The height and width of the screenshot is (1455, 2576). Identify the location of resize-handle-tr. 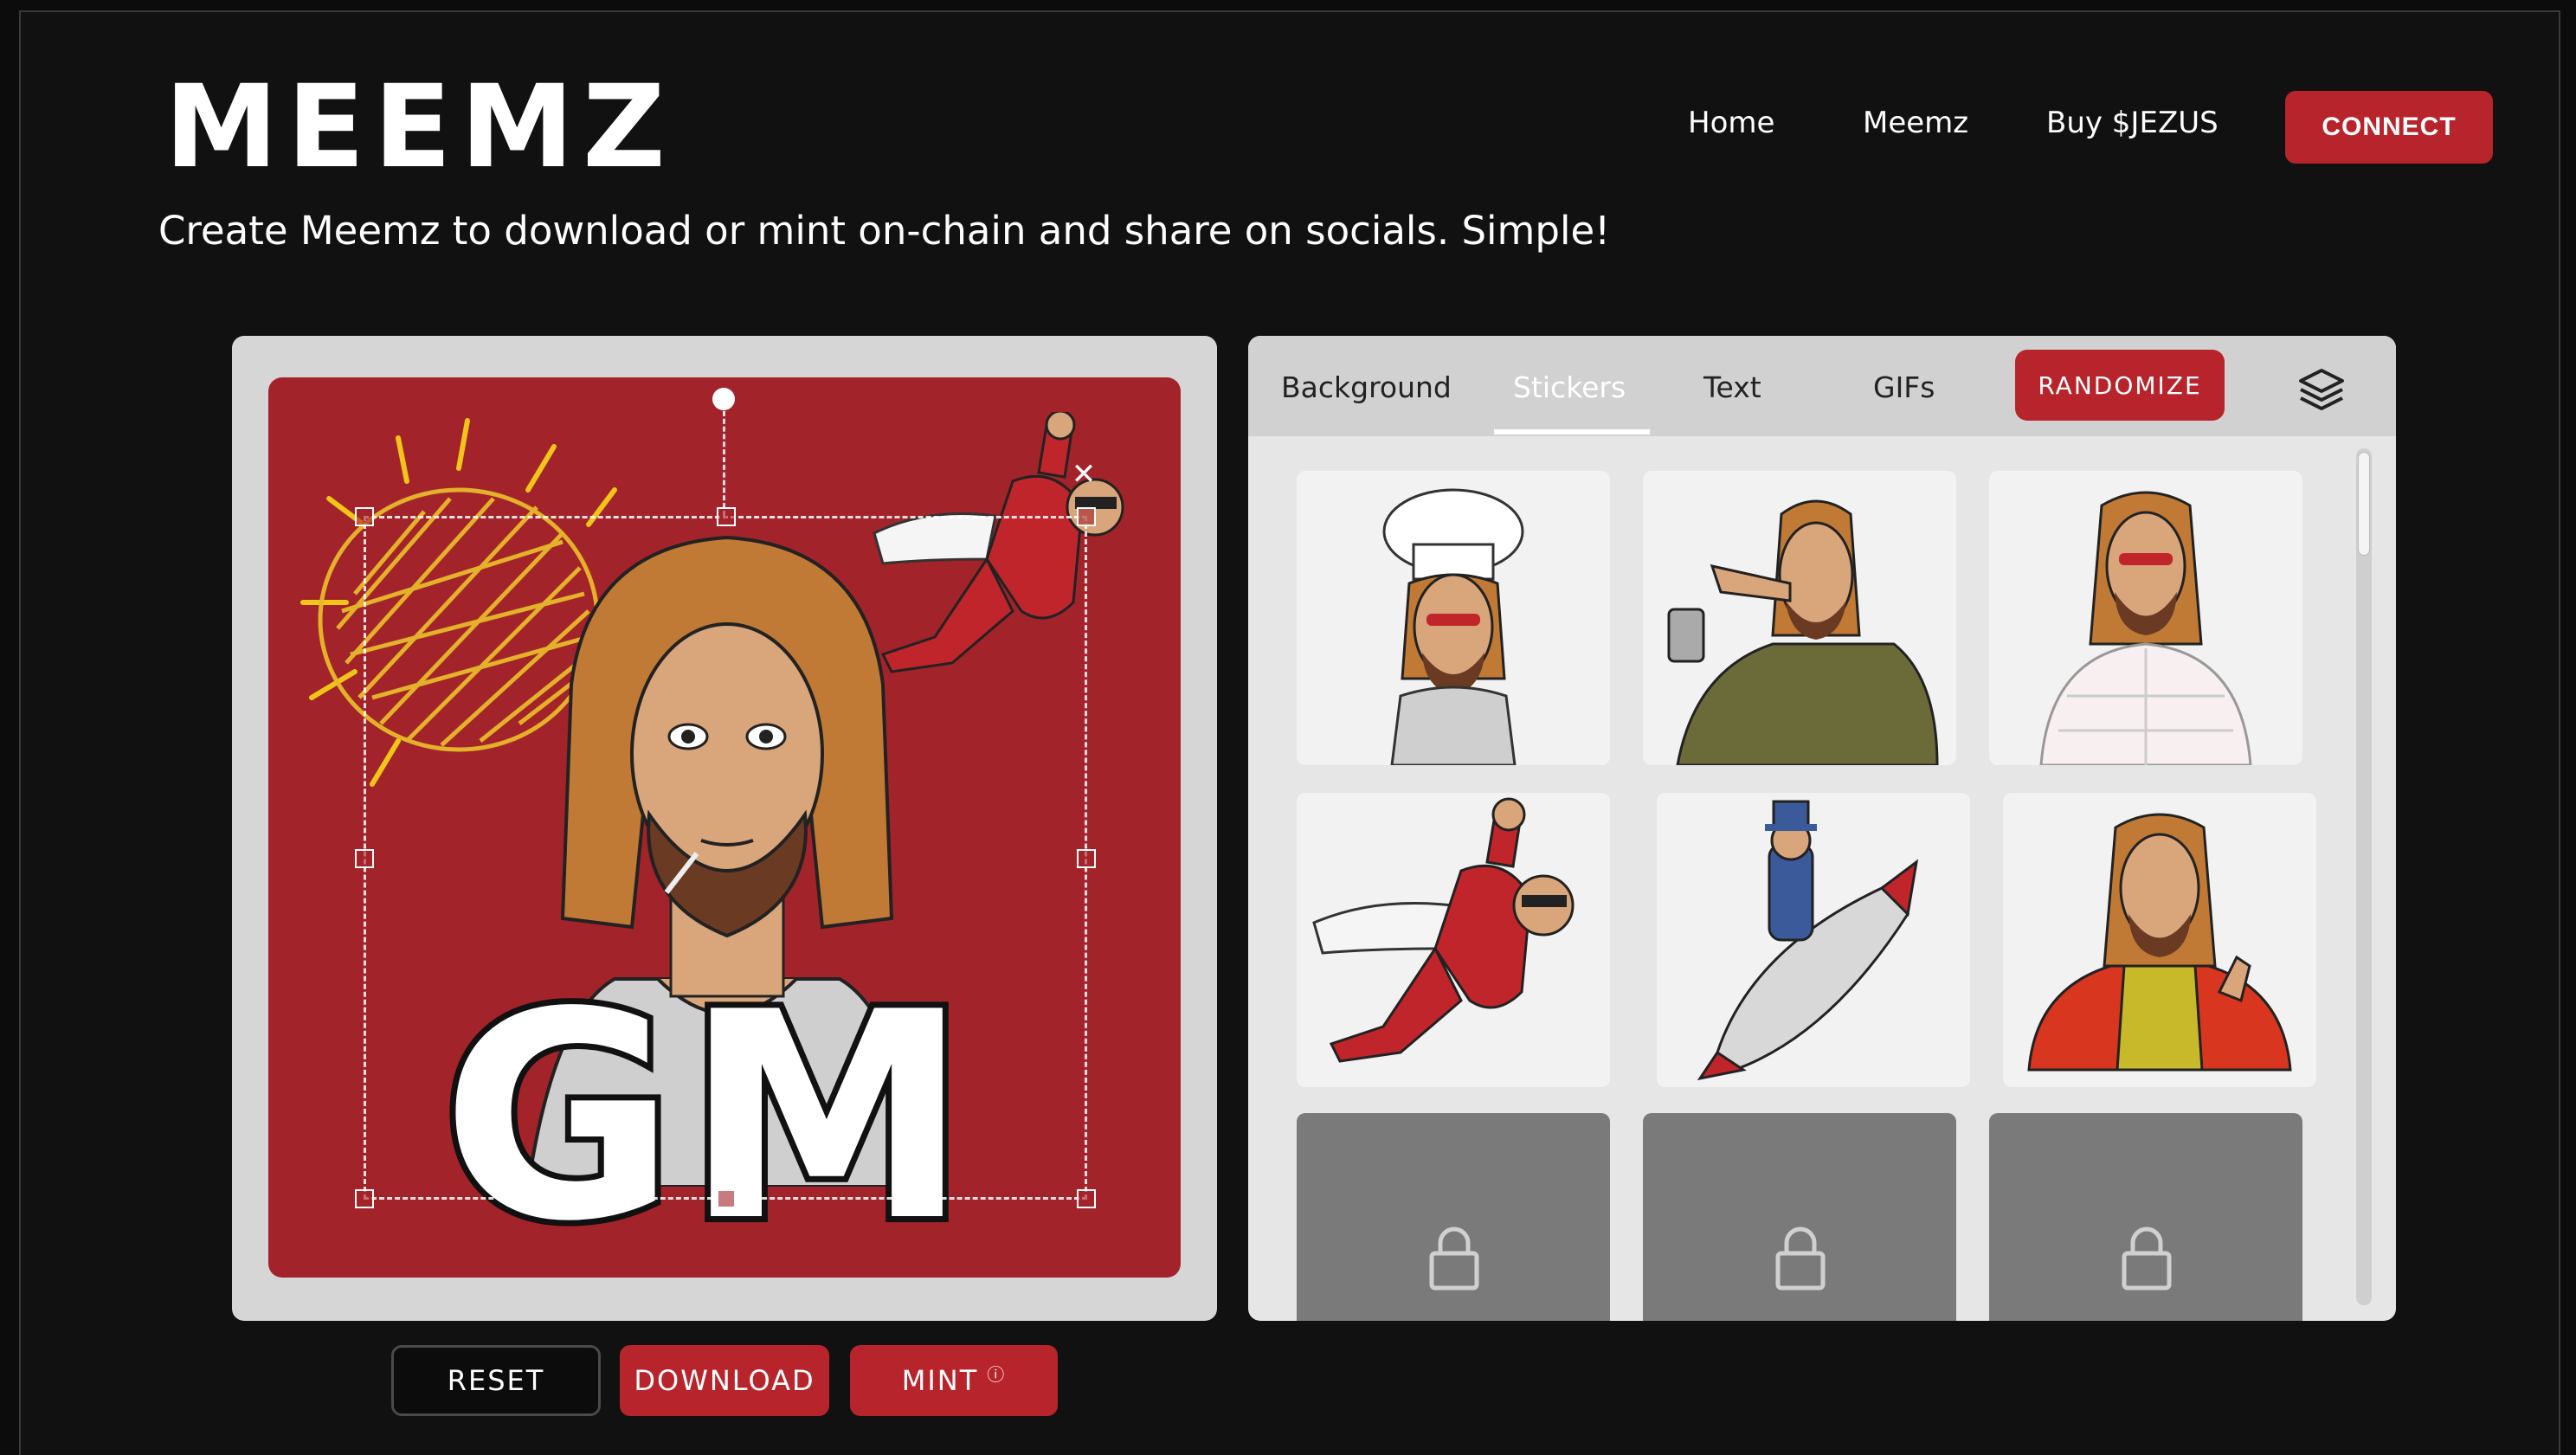
(1086, 516).